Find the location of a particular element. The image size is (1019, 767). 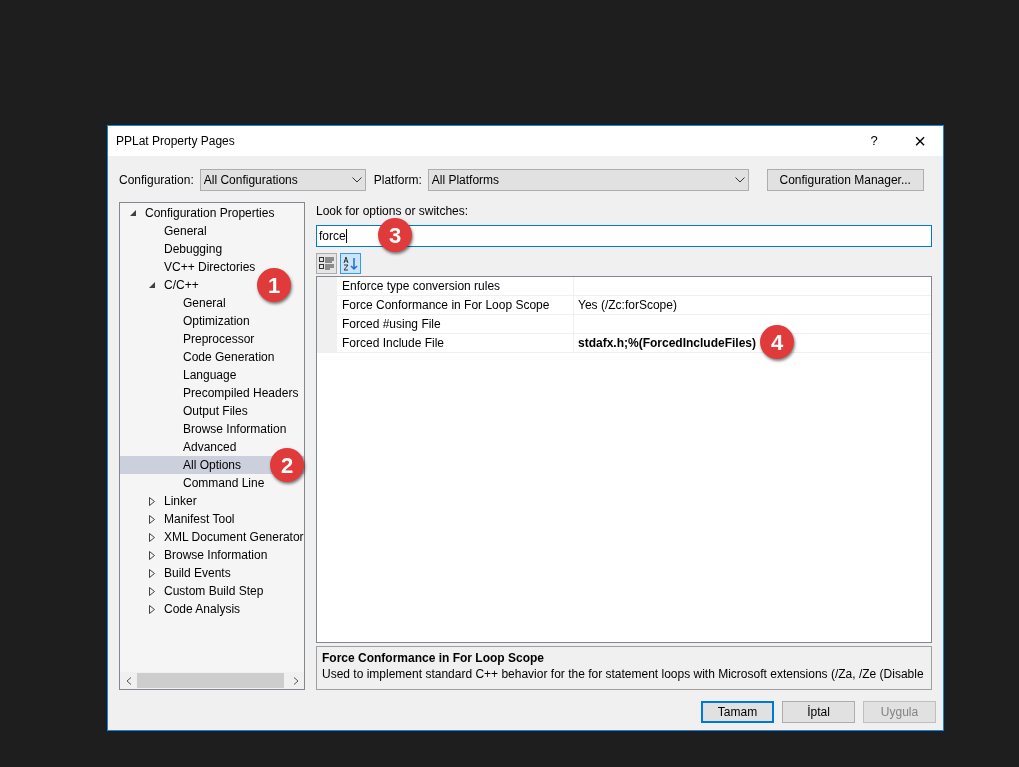

scrollbar-thumb is located at coordinates (210, 680).